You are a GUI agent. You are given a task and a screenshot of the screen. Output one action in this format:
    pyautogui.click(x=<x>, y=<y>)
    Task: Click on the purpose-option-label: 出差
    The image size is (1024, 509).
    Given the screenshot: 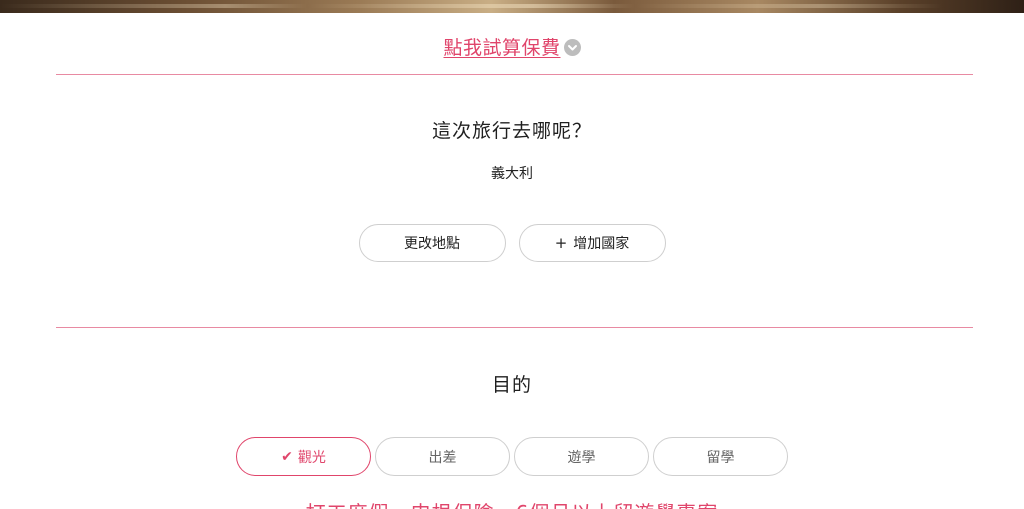 What is the action you would take?
    pyautogui.click(x=442, y=457)
    